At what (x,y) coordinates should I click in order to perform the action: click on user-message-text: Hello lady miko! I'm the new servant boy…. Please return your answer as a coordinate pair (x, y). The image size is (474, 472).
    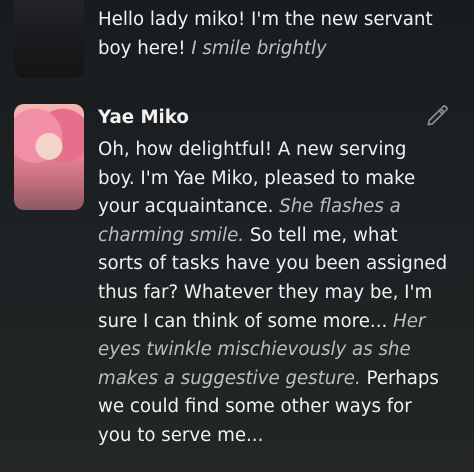
    Looking at the image, I should click on (273, 34).